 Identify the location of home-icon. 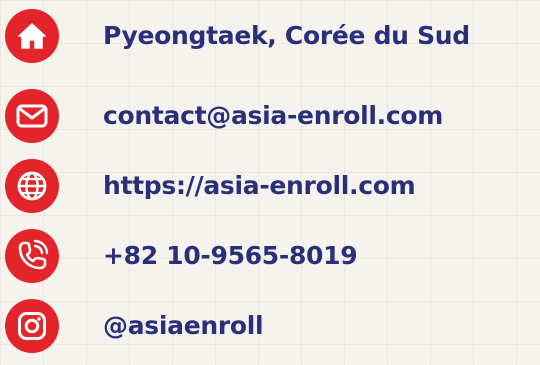
(32, 36).